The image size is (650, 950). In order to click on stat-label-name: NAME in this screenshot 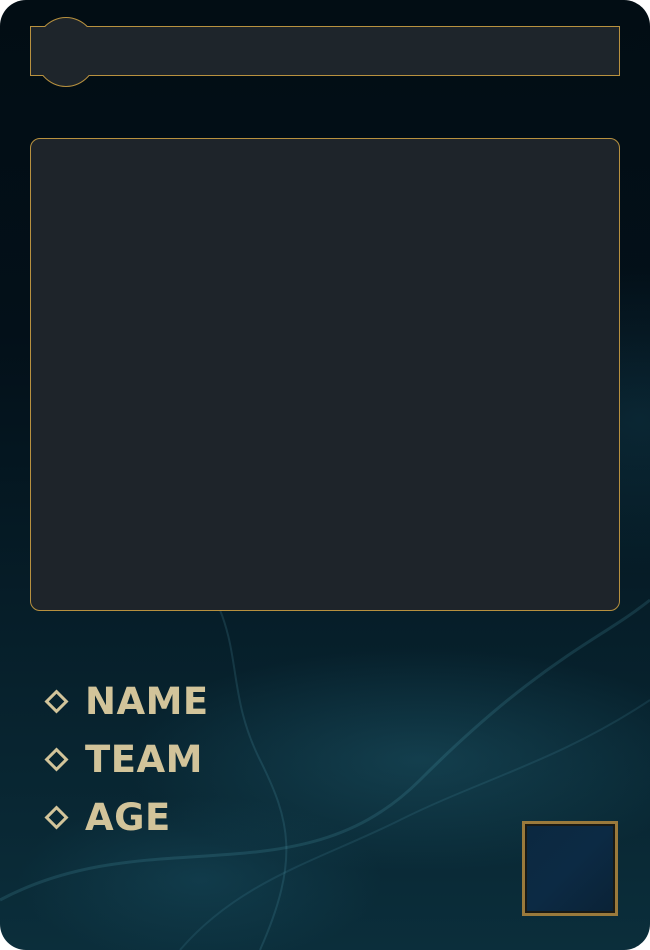, I will do `click(147, 701)`.